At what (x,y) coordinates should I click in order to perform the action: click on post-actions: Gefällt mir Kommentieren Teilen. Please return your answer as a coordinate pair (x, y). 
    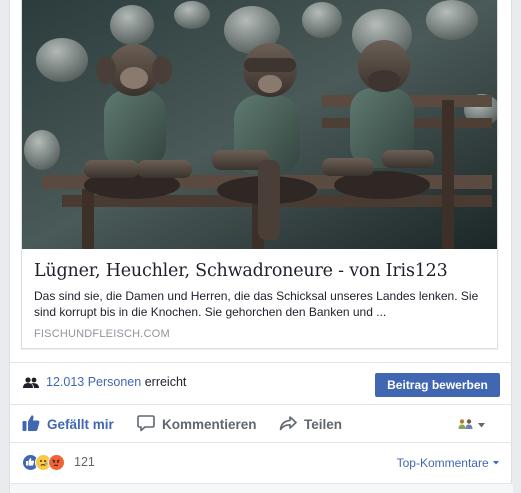
    Looking at the image, I should click on (261, 424).